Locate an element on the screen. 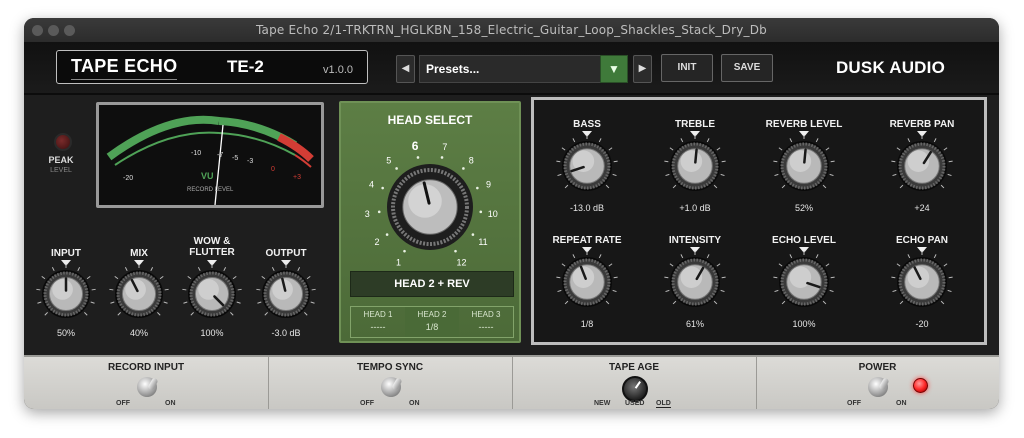 The image size is (1024, 438). head-1-value: ----- is located at coordinates (378, 327).